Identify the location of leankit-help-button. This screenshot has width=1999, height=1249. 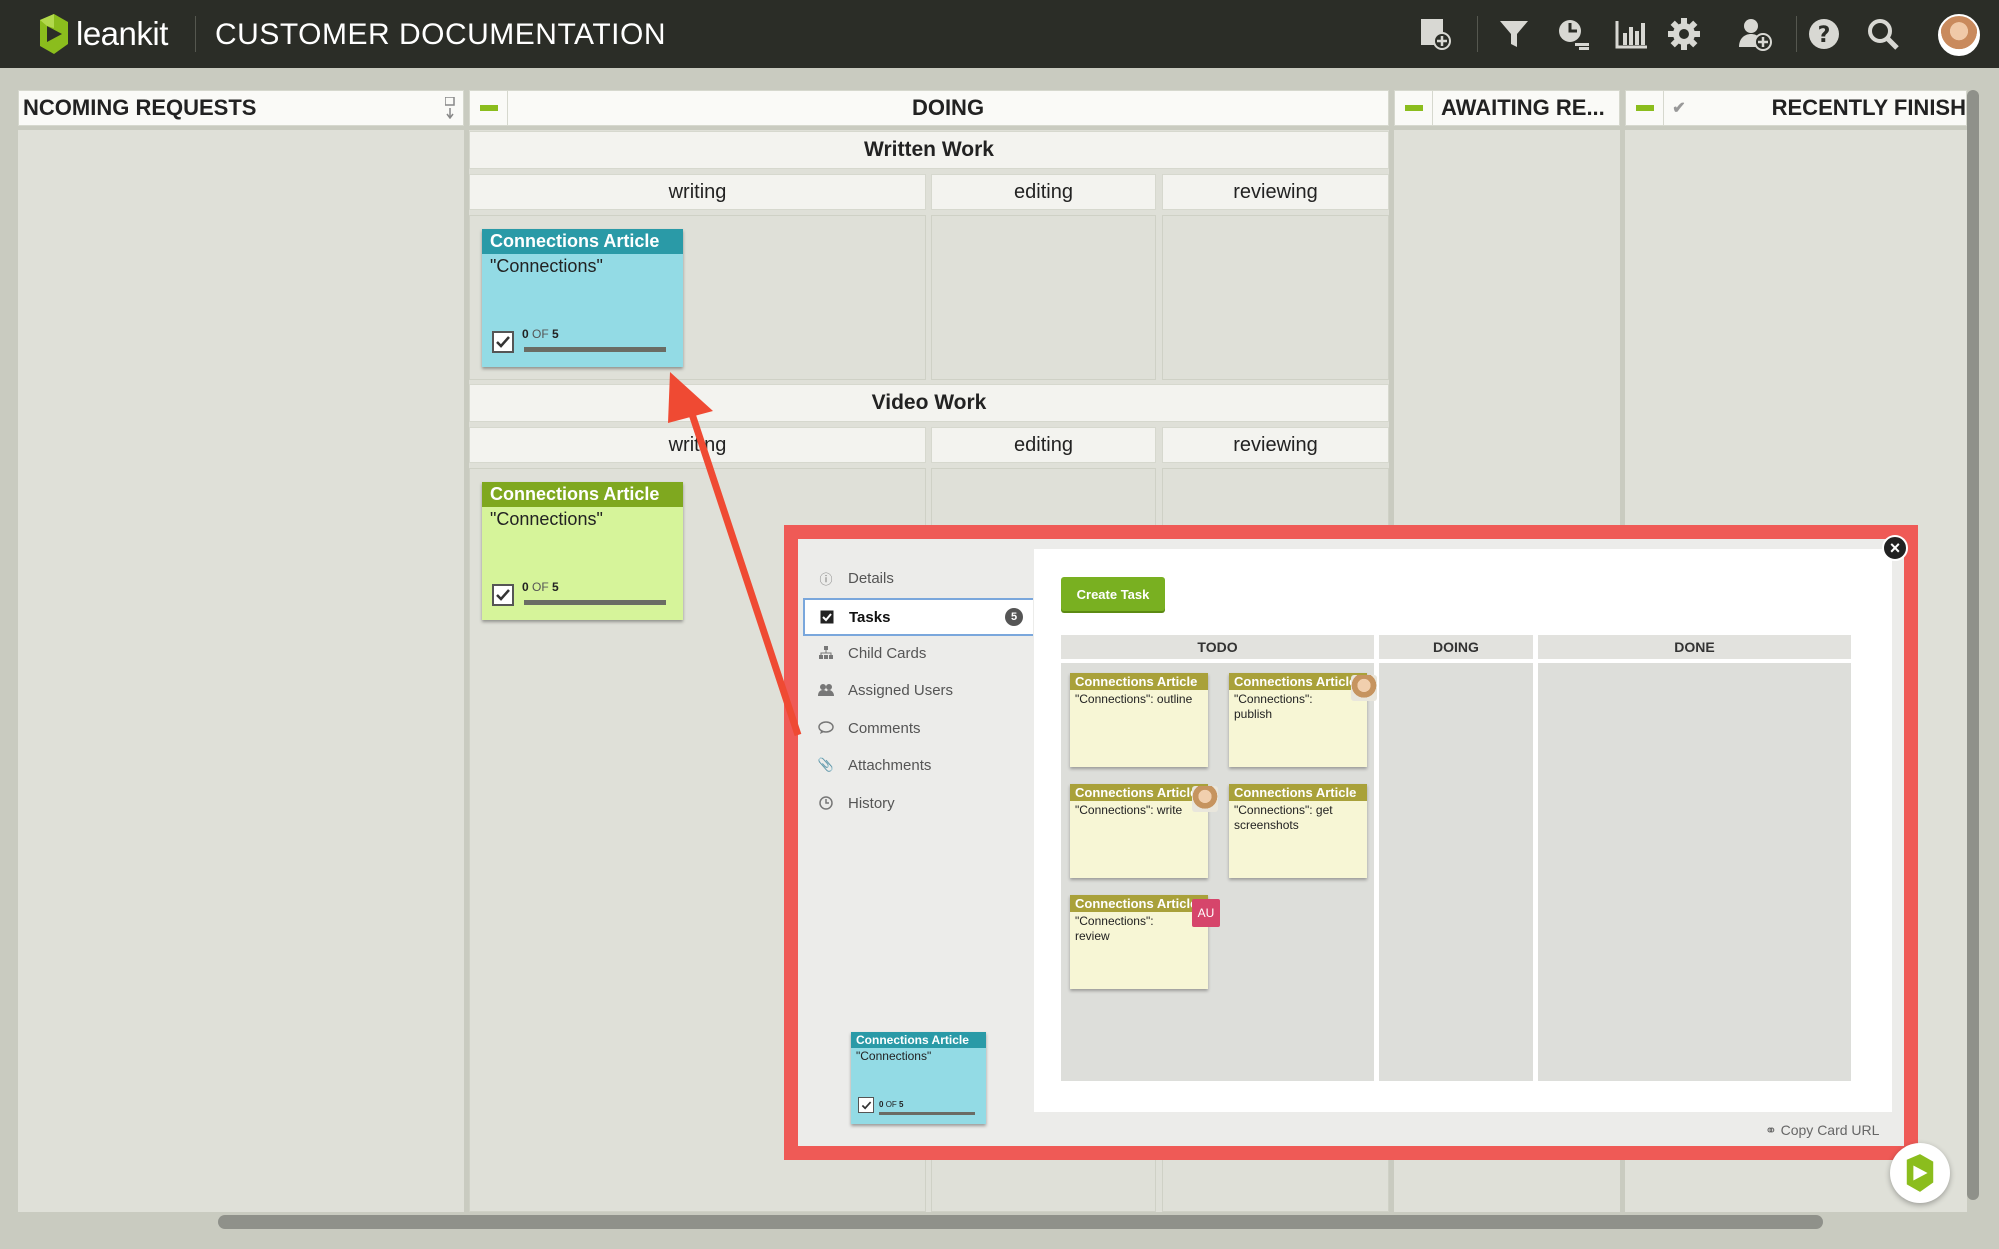
(1920, 1173).